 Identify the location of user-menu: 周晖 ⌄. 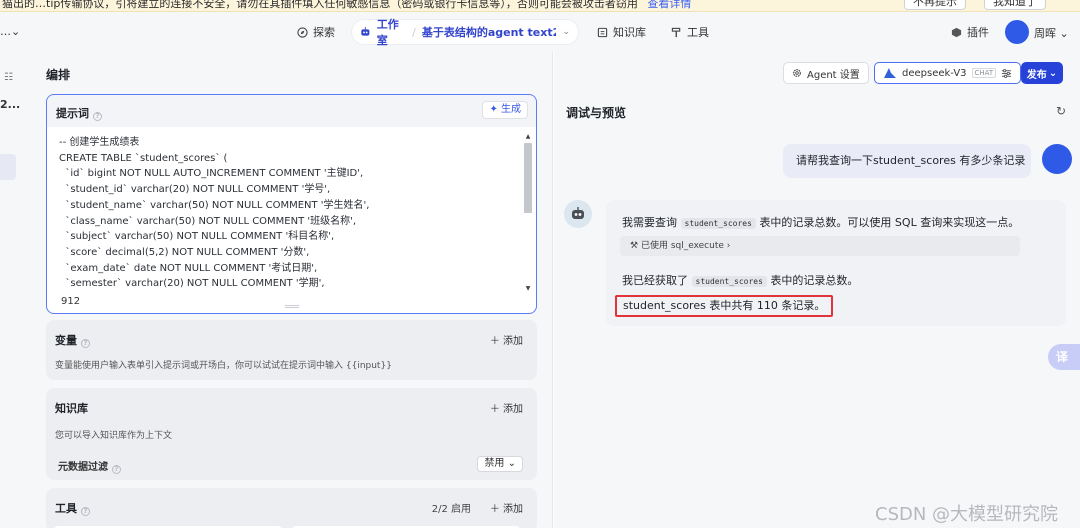
(1051, 33).